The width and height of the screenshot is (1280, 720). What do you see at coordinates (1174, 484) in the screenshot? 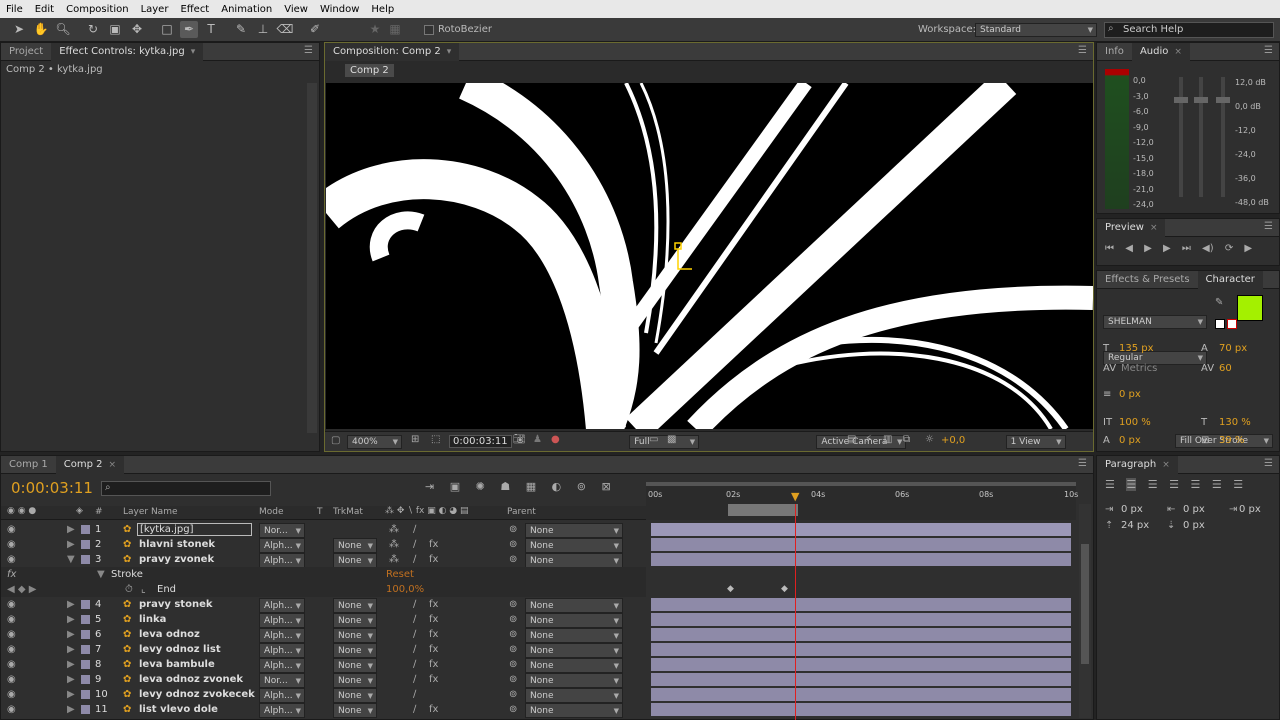
I see `justify-last-left-icon: ☰` at bounding box center [1174, 484].